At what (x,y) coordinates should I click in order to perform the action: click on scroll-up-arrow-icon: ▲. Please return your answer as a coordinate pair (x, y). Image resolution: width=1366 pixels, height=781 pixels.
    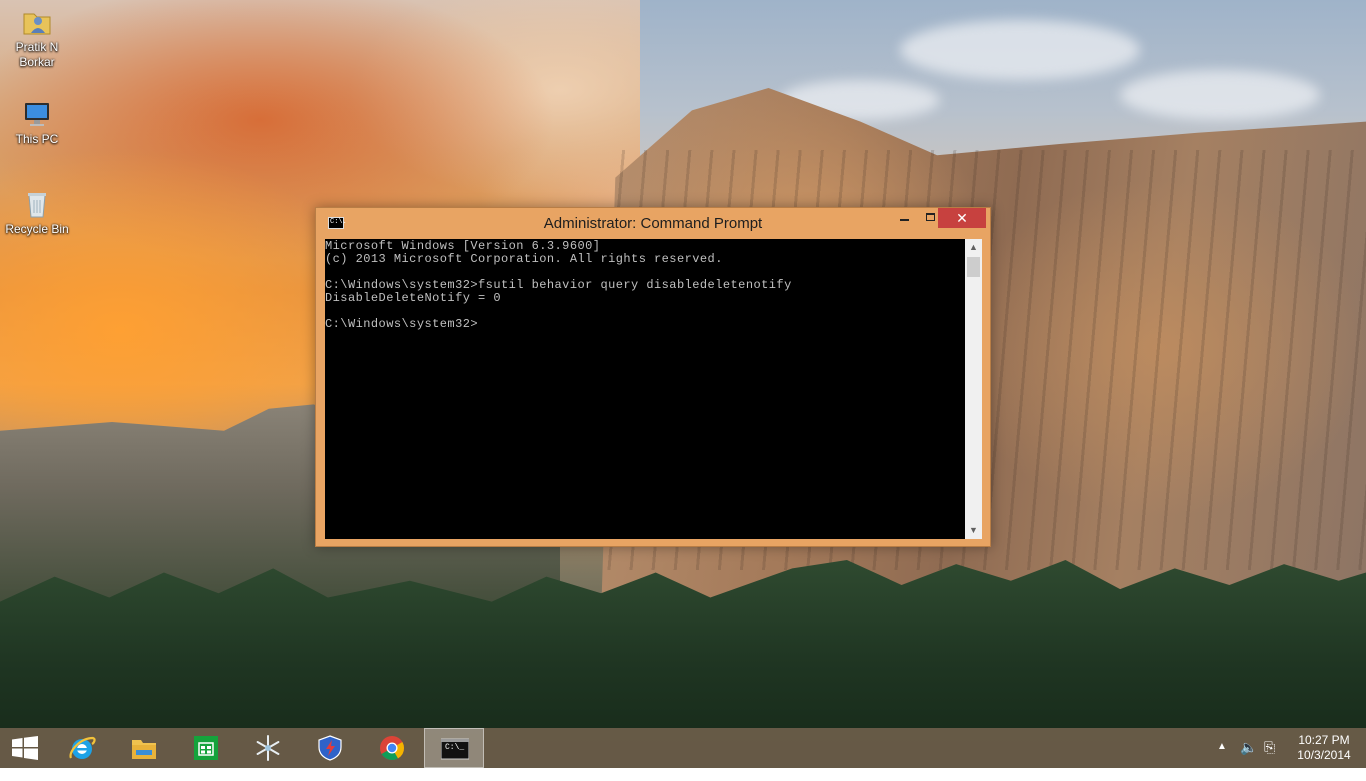
    Looking at the image, I should click on (973, 247).